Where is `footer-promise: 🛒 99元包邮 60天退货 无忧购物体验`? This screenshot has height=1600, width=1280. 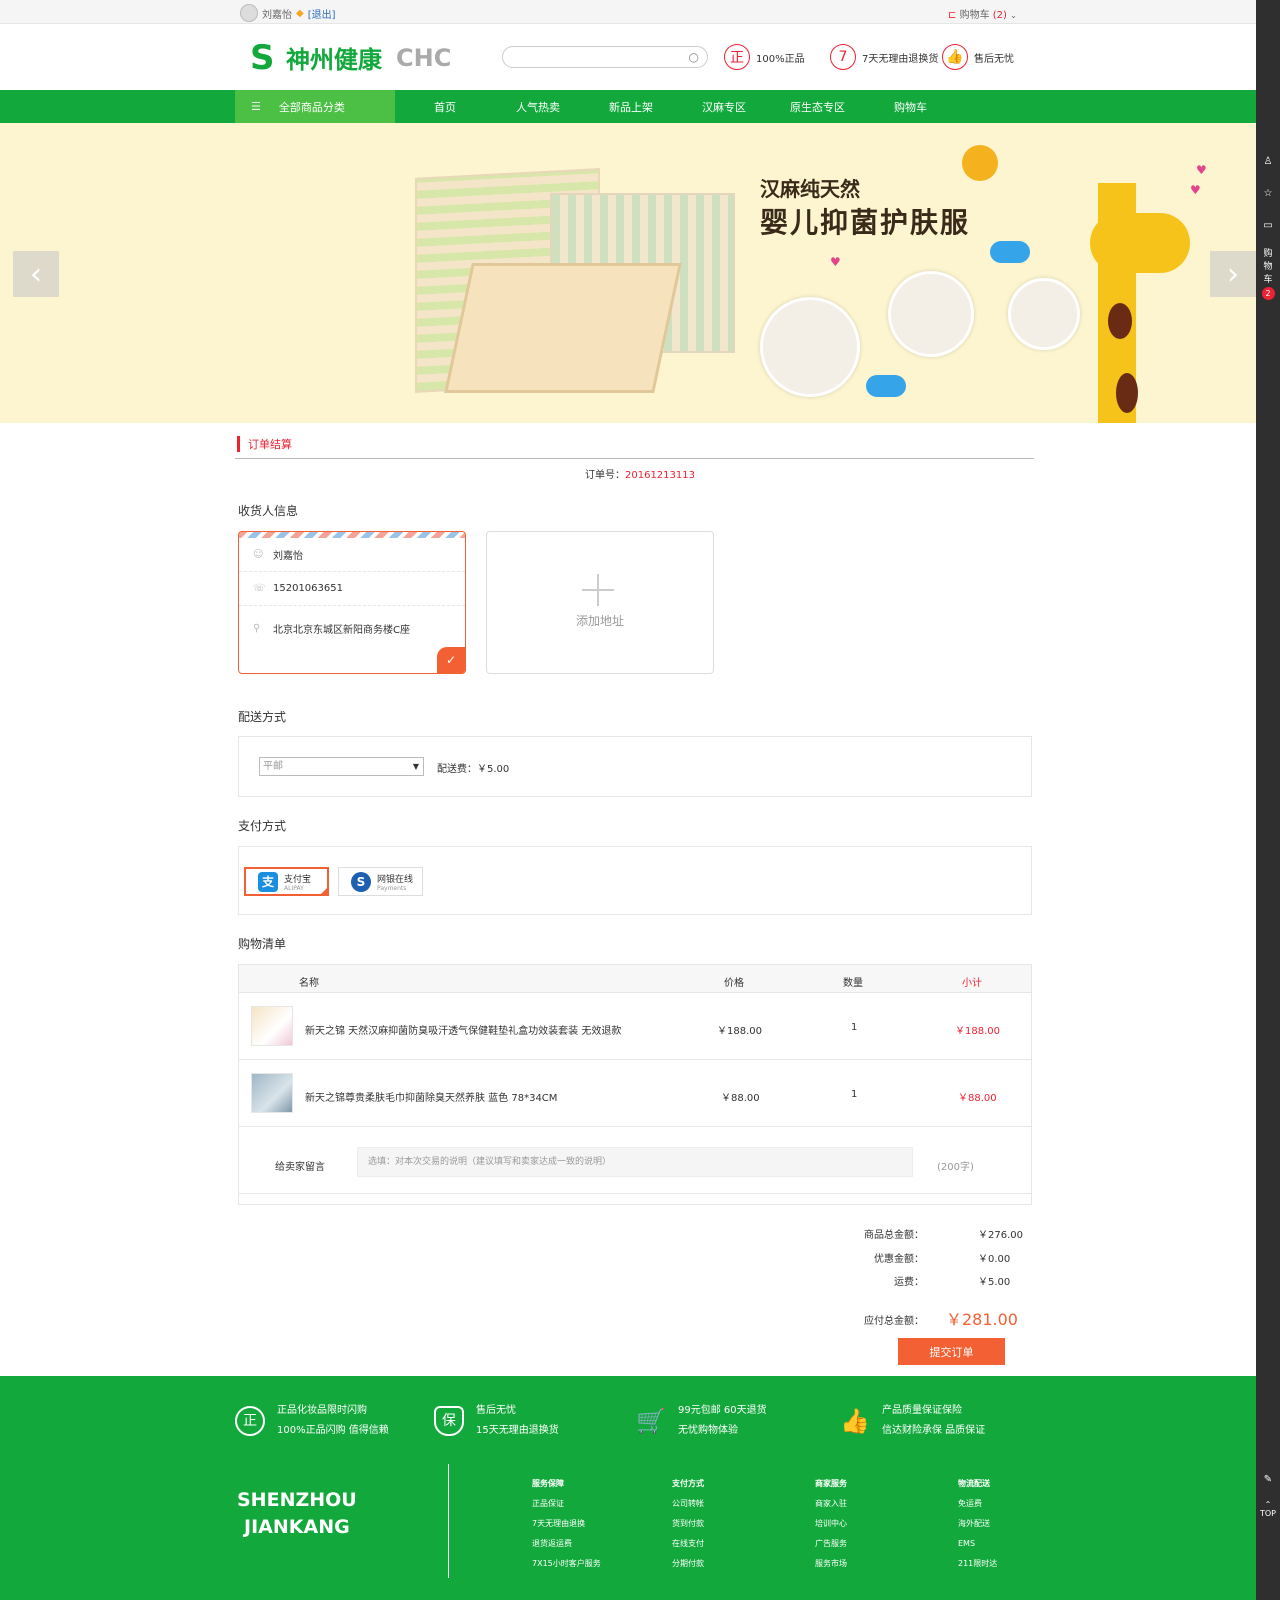 footer-promise: 🛒 99元包邮 60天退货 无忧购物体验 is located at coordinates (701, 1421).